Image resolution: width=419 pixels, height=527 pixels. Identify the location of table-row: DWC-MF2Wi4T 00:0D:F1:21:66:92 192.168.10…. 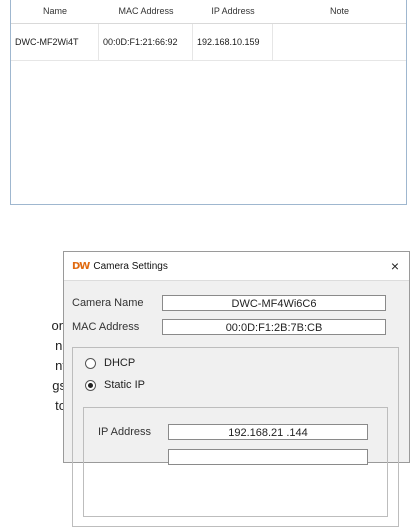
(208, 42).